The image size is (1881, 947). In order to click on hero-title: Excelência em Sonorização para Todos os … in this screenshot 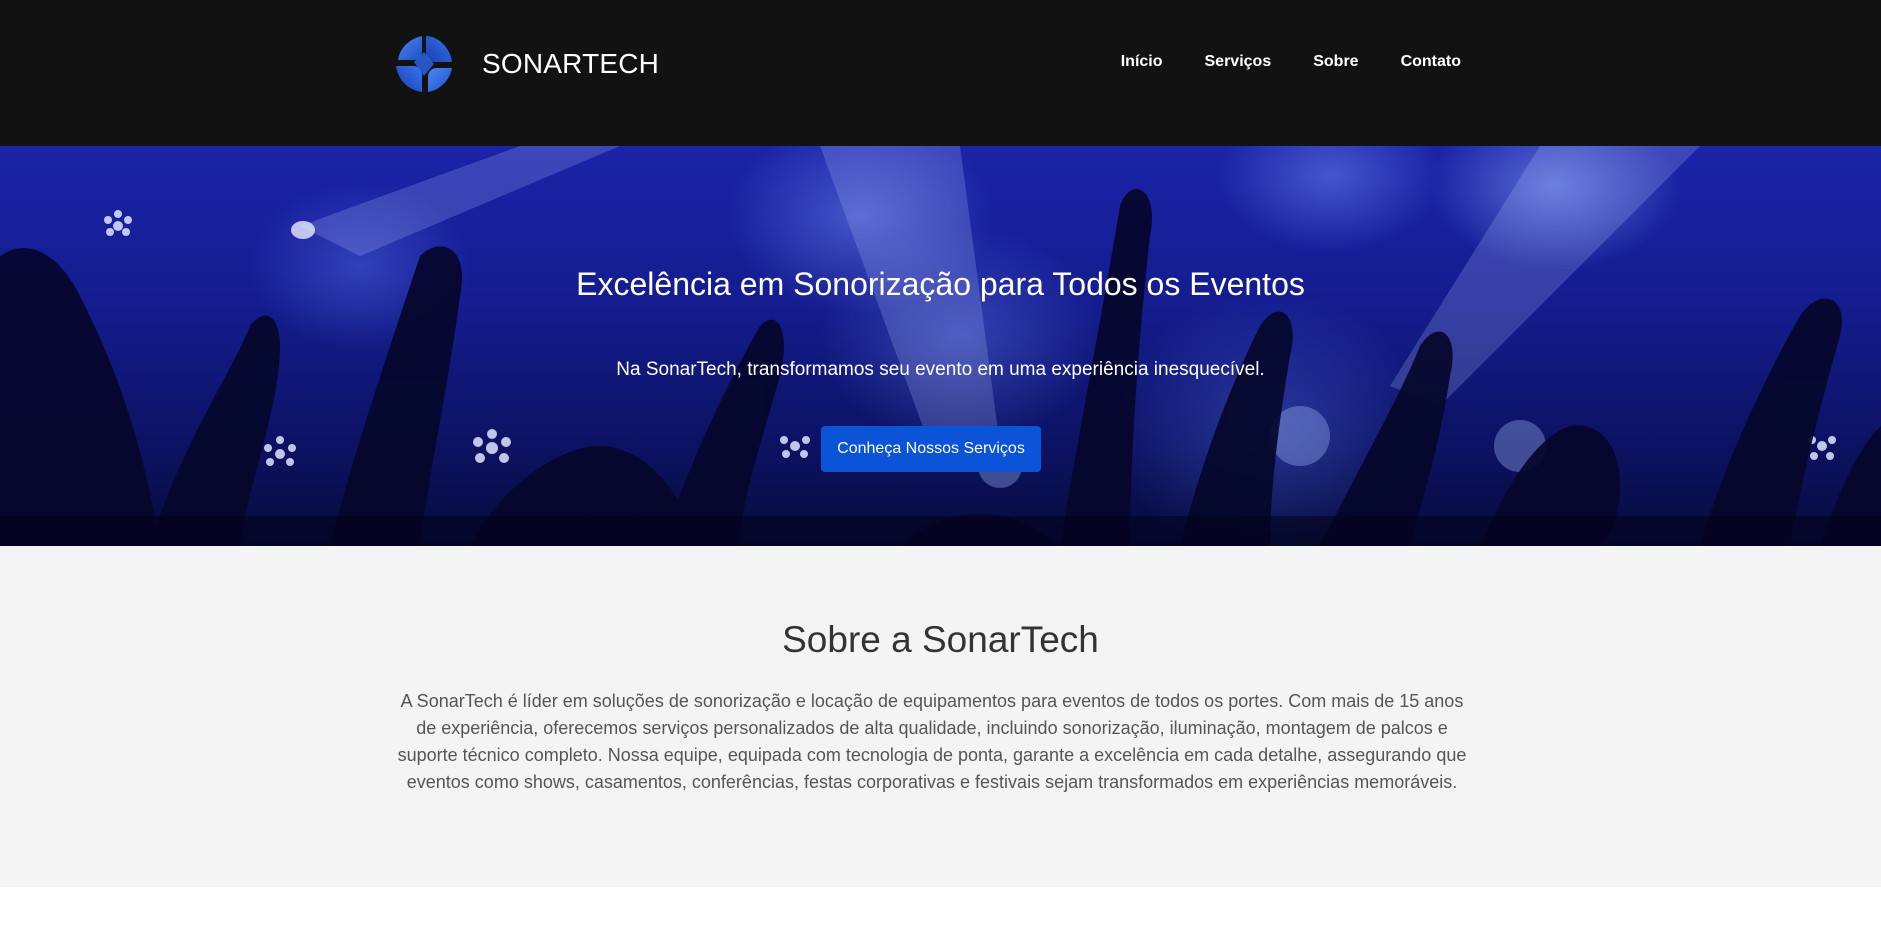, I will do `click(940, 284)`.